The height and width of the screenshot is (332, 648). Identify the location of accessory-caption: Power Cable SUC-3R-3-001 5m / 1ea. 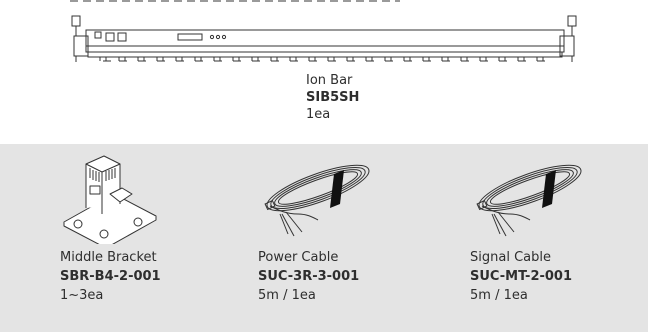
(308, 276).